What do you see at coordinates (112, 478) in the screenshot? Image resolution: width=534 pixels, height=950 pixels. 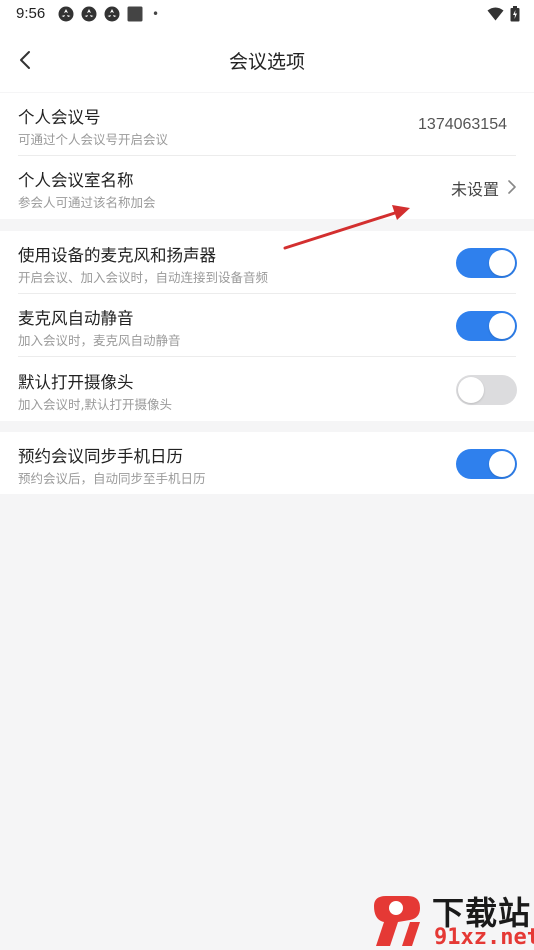 I see `row-subtitle: 预约会议后，自动同步至手机日历` at bounding box center [112, 478].